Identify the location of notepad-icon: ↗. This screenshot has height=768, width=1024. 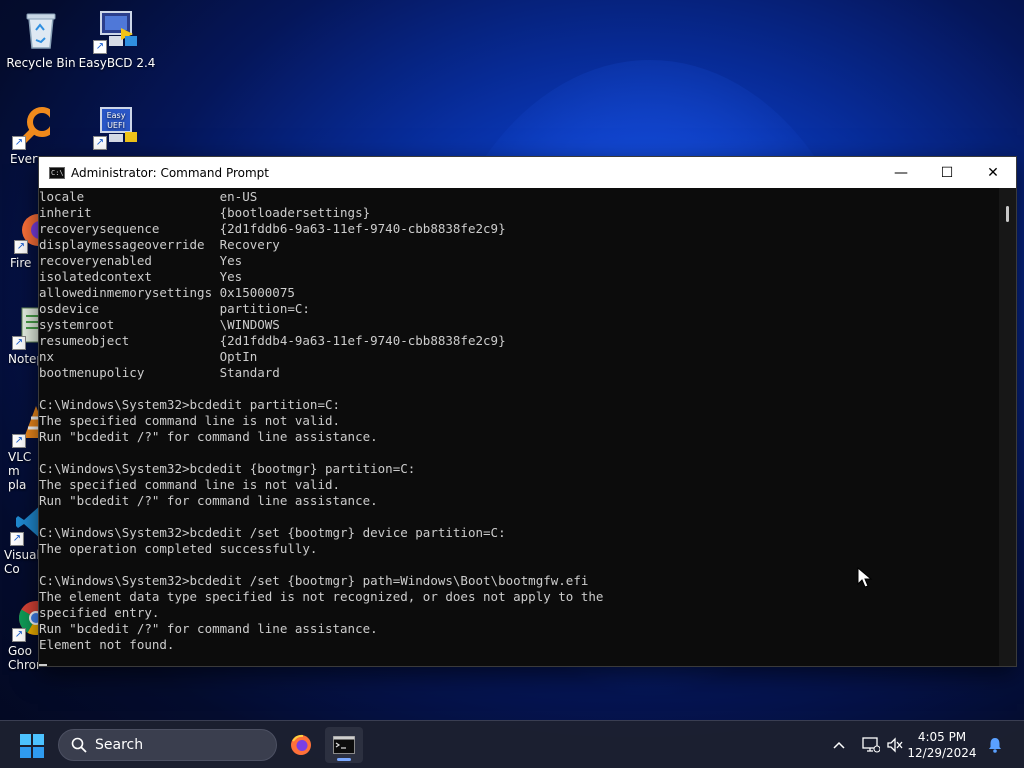
(26, 327).